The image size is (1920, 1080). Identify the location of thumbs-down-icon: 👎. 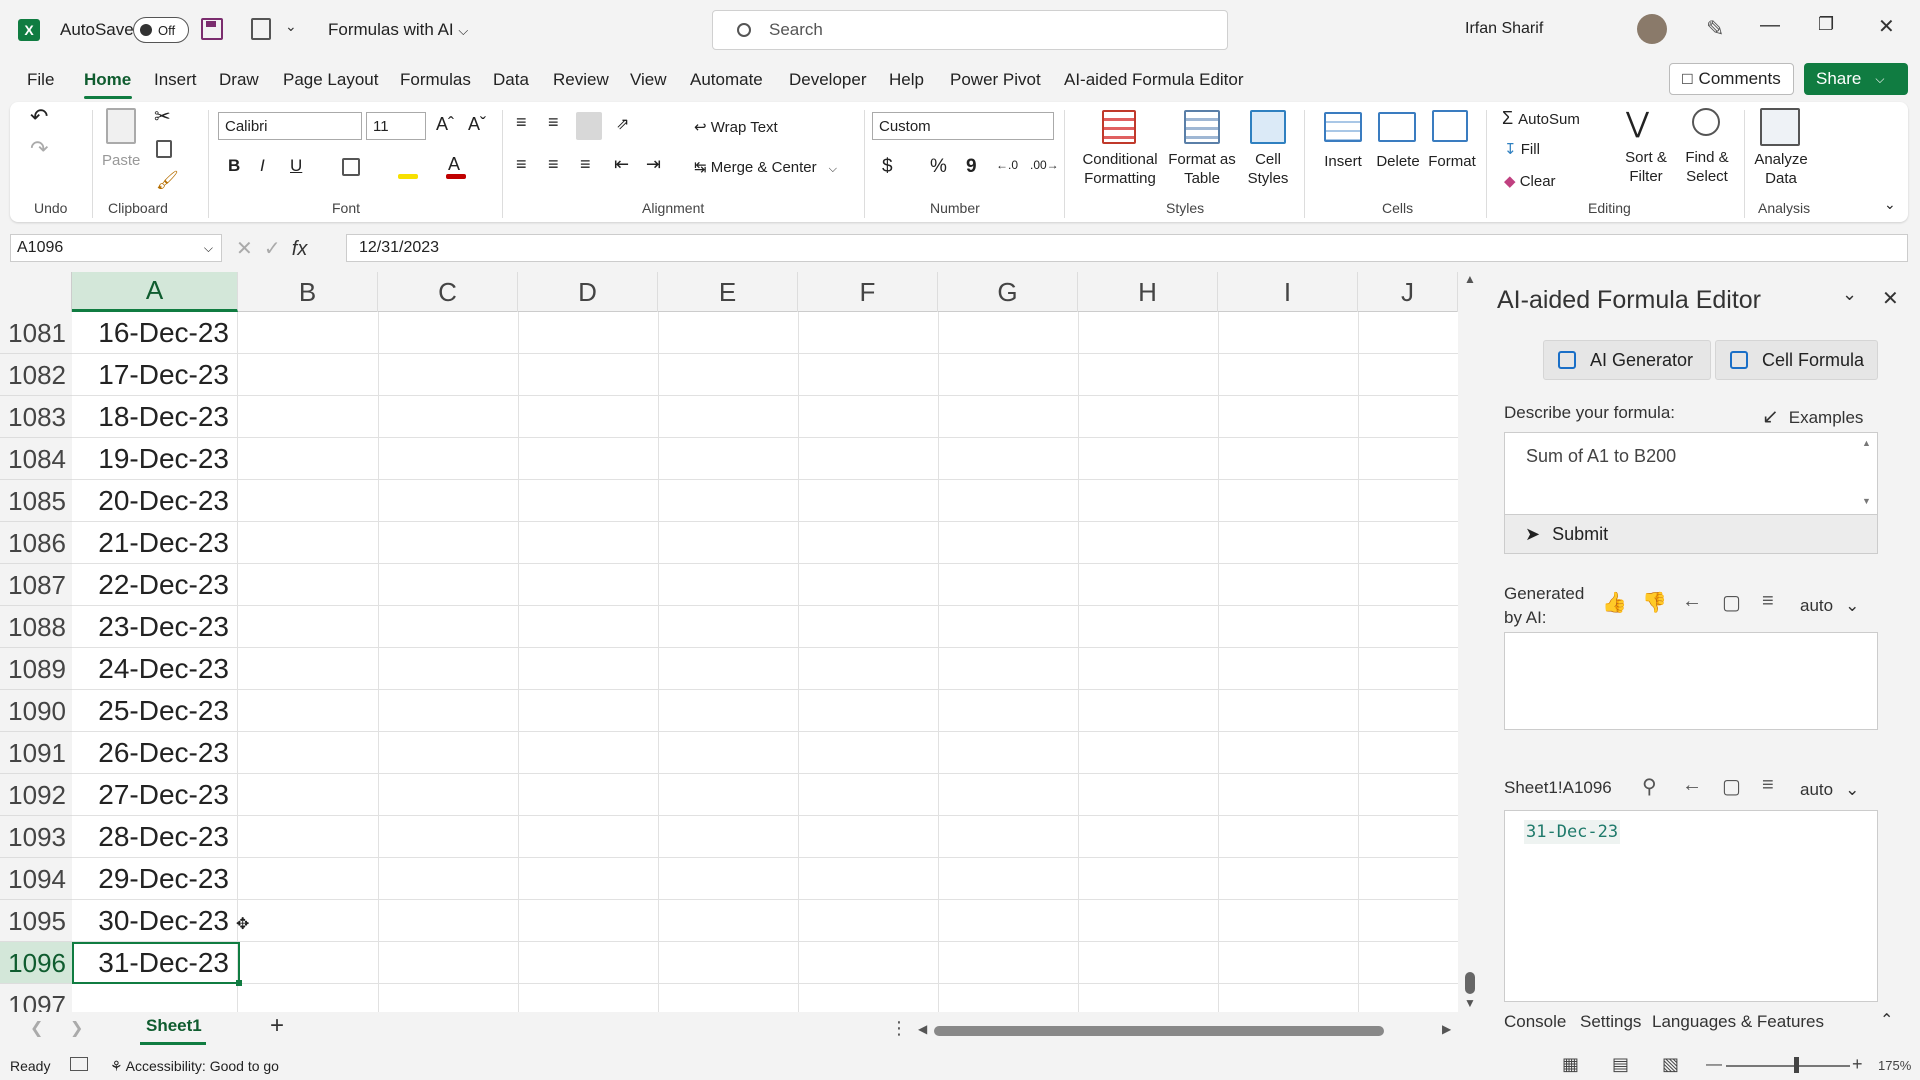
(1654, 602).